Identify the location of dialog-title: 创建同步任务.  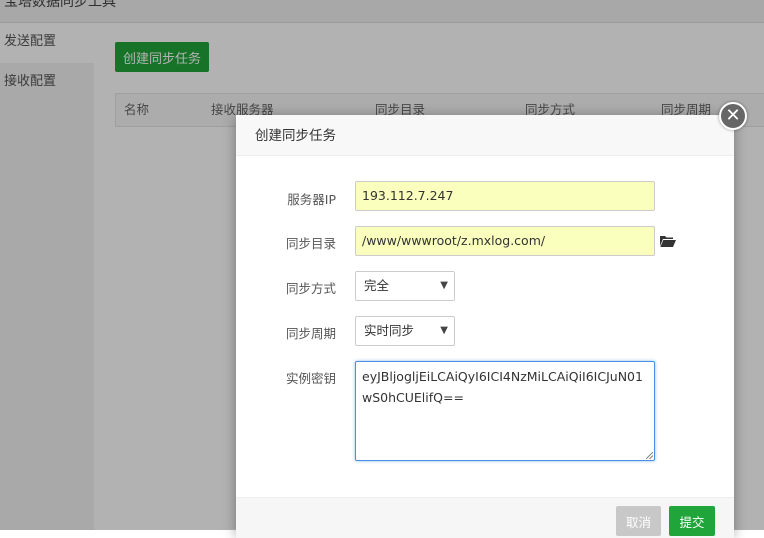
(295, 136).